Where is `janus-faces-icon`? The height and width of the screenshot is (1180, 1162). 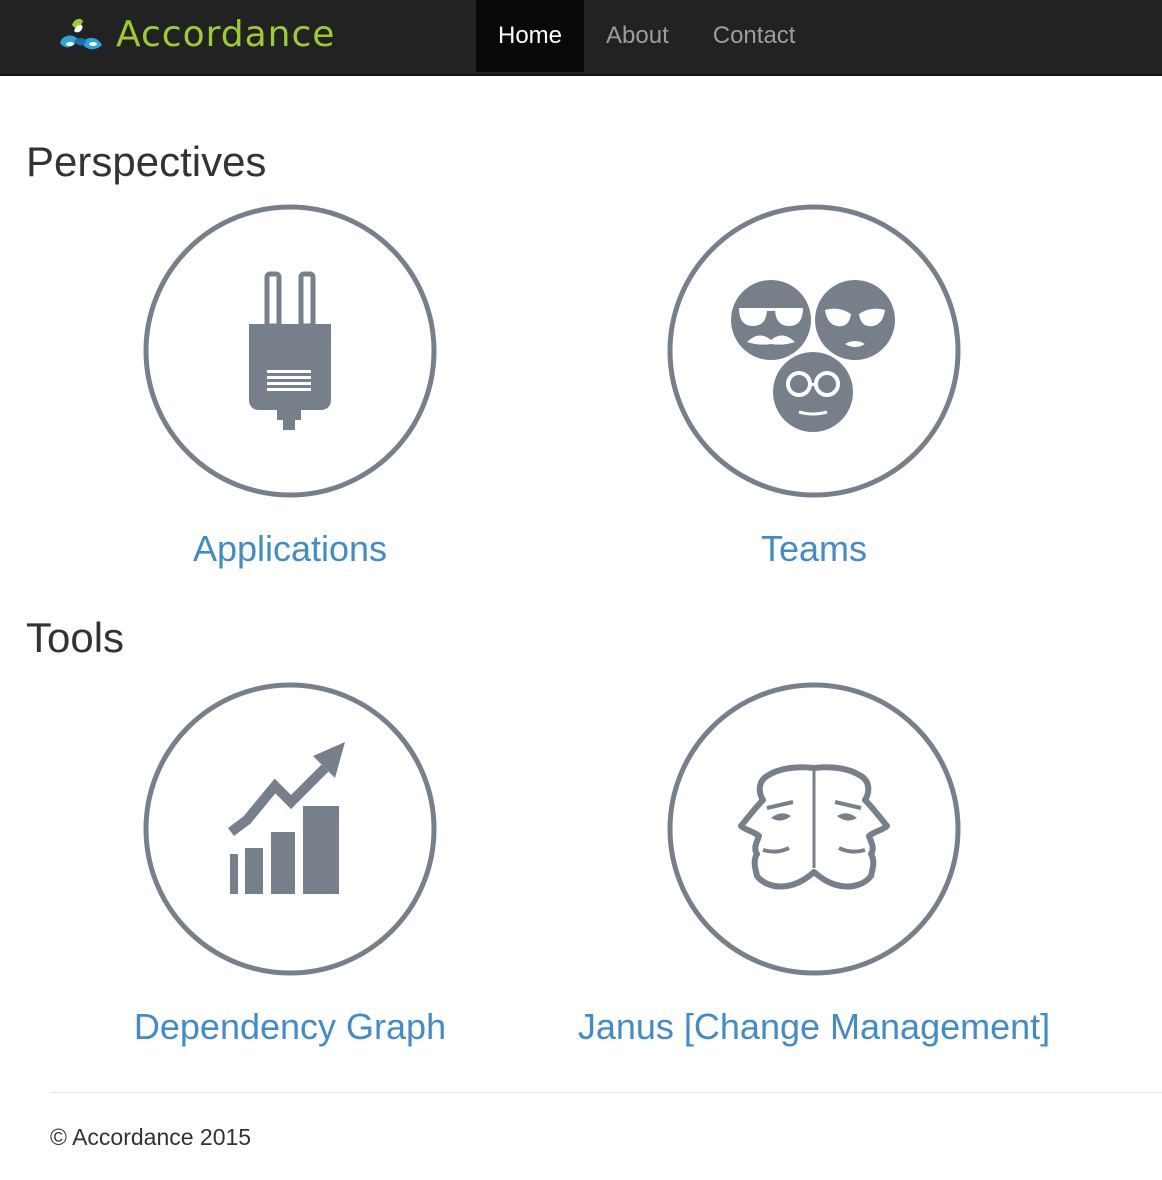
janus-faces-icon is located at coordinates (814, 829).